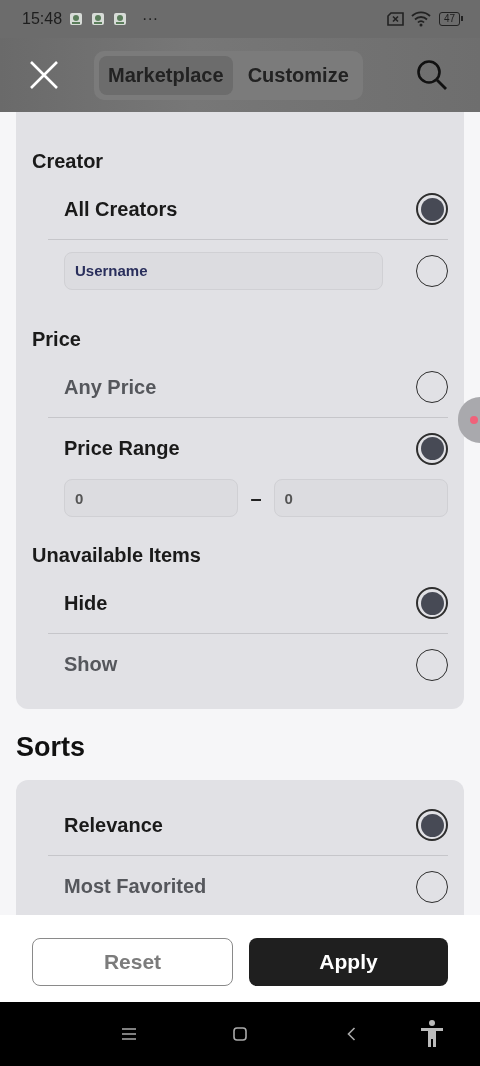  Describe the element at coordinates (121, 209) in the screenshot. I see `option-label: All Creators` at that location.